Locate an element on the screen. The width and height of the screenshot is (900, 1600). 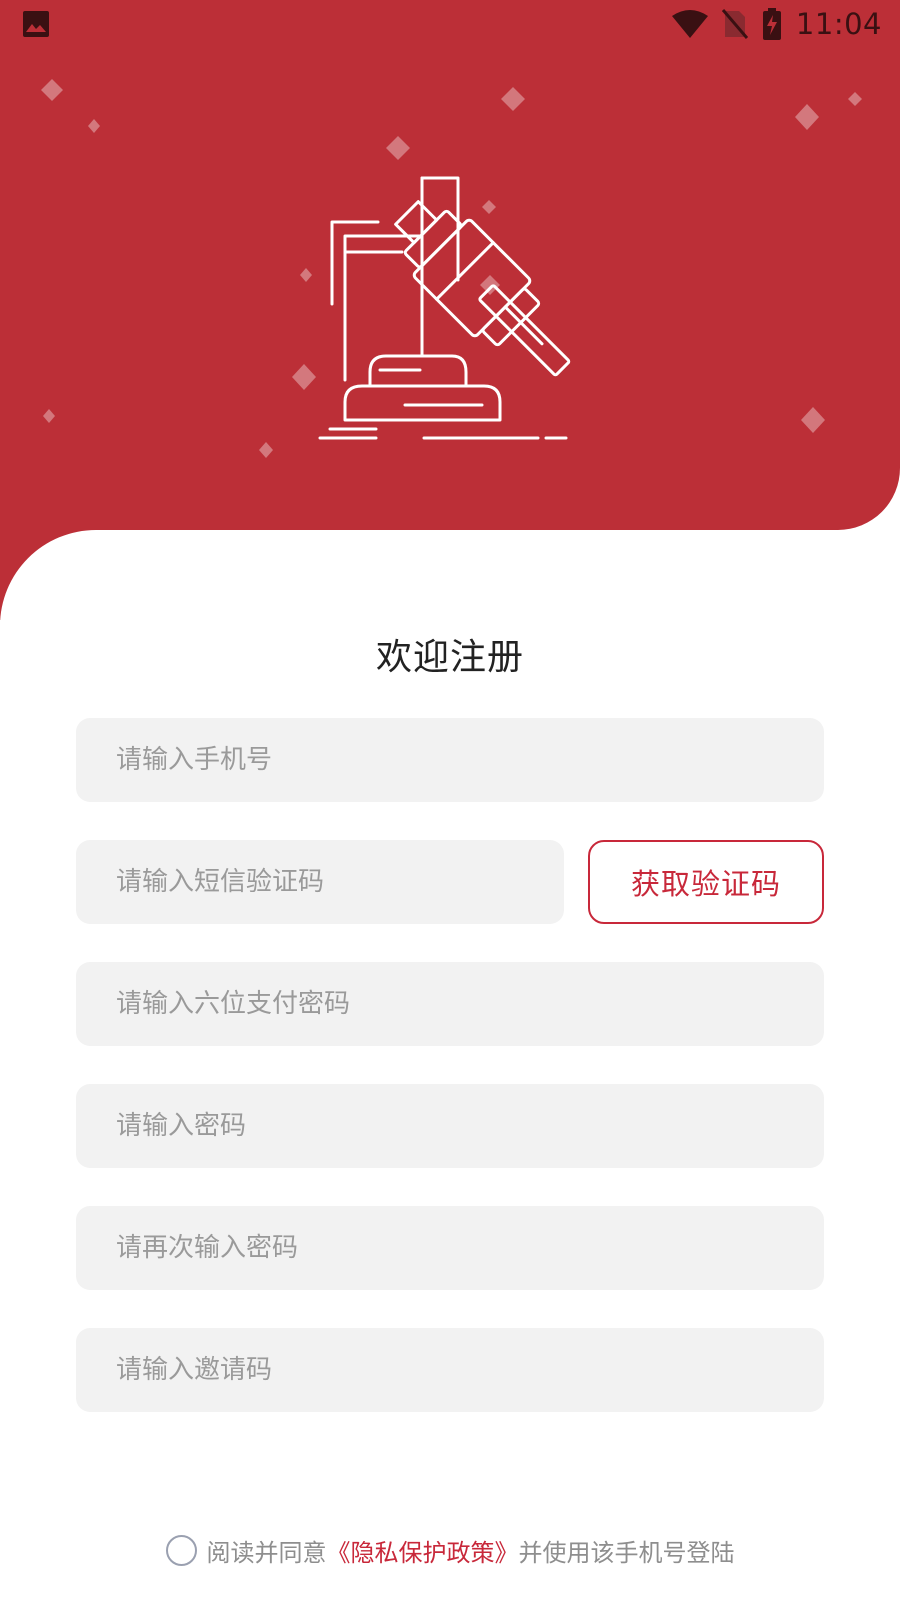
status-bar: 11:04 is located at coordinates (450, 24).